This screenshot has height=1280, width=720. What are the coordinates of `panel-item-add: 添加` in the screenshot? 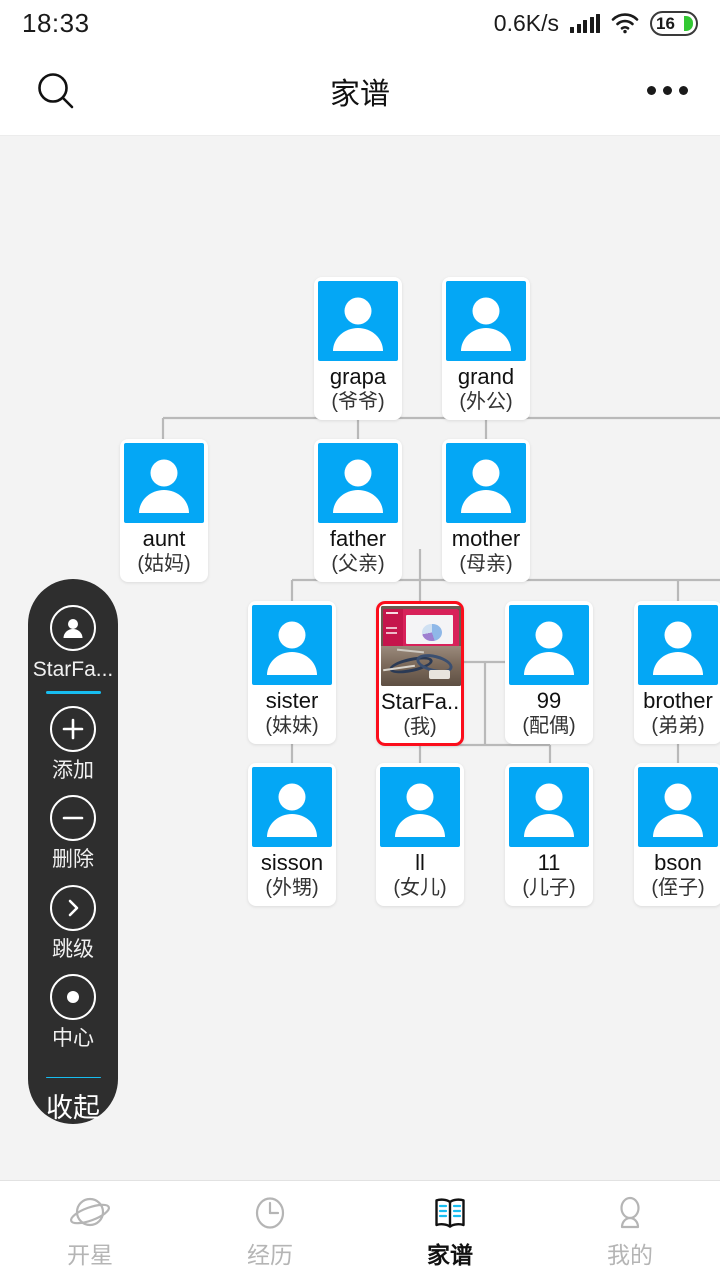 It's located at (73, 744).